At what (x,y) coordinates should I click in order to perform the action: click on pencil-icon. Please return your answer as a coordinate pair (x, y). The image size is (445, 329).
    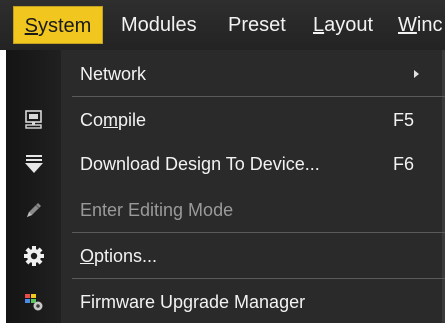
    Looking at the image, I should click on (34, 210).